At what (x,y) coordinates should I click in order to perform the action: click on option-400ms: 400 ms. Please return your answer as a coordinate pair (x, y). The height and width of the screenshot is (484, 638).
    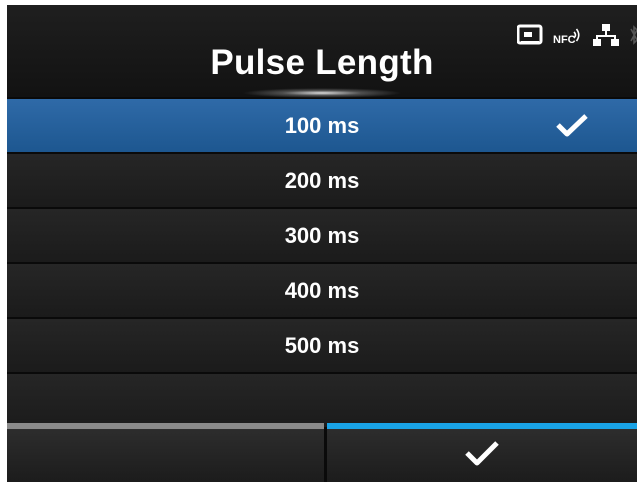
    Looking at the image, I should click on (322, 290).